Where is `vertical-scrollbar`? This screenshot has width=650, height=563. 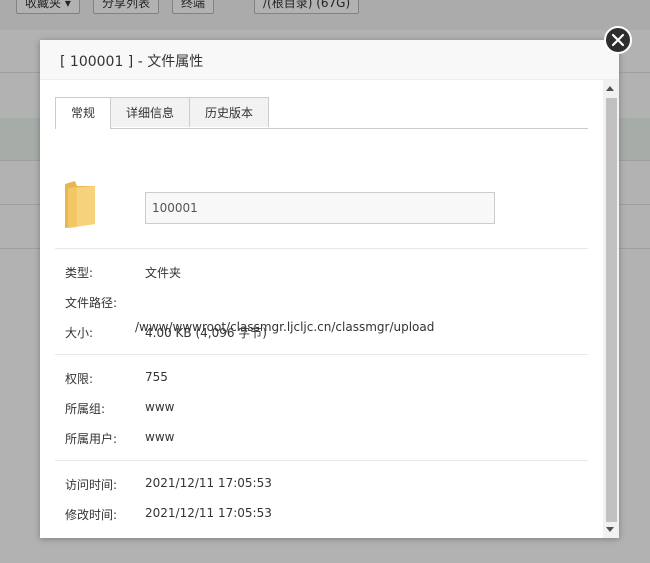
vertical-scrollbar is located at coordinates (611, 309).